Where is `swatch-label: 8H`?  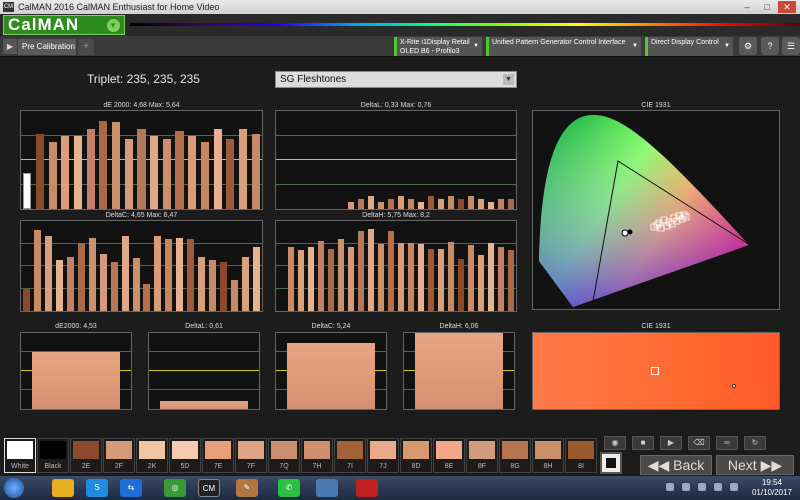
swatch-label: 8H is located at coordinates (548, 466).